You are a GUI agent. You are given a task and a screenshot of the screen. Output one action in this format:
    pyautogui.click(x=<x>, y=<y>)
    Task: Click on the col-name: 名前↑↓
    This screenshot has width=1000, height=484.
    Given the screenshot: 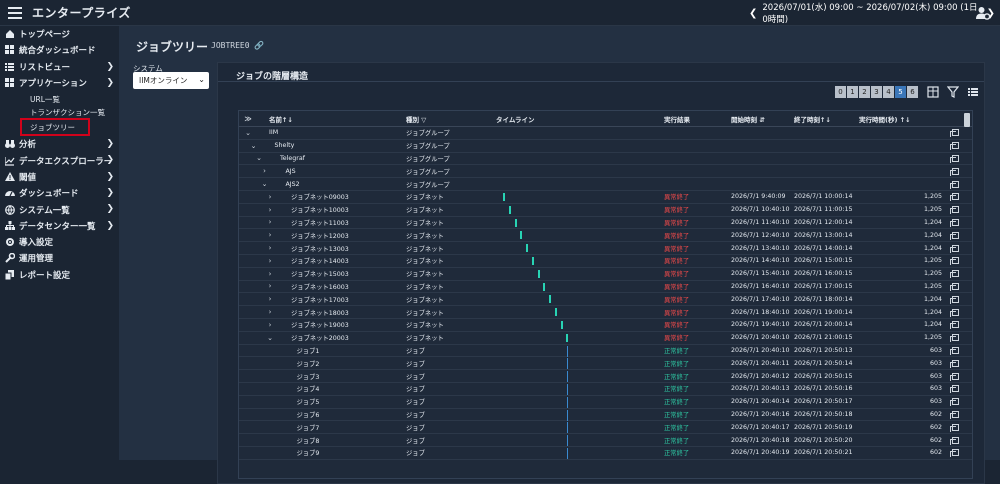 What is the action you would take?
    pyautogui.click(x=281, y=118)
    